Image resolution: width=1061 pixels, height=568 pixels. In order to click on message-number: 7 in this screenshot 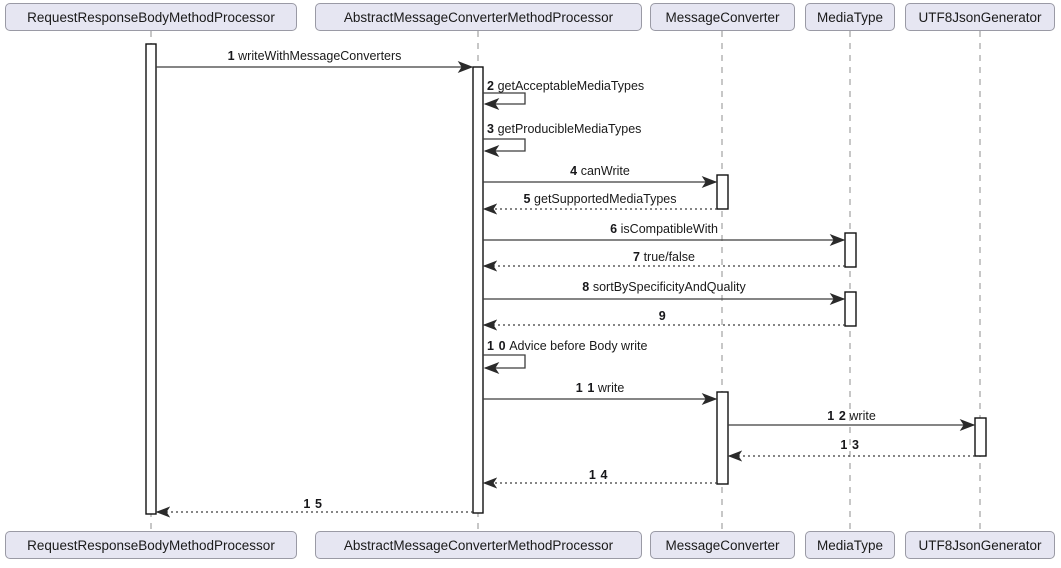, I will do `click(637, 257)`.